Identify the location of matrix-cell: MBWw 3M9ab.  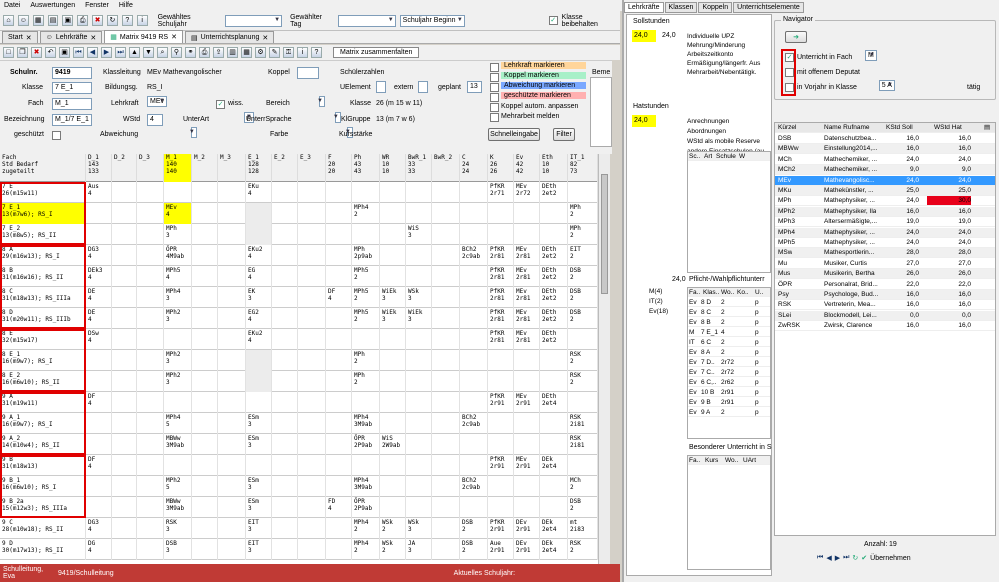
(178, 444).